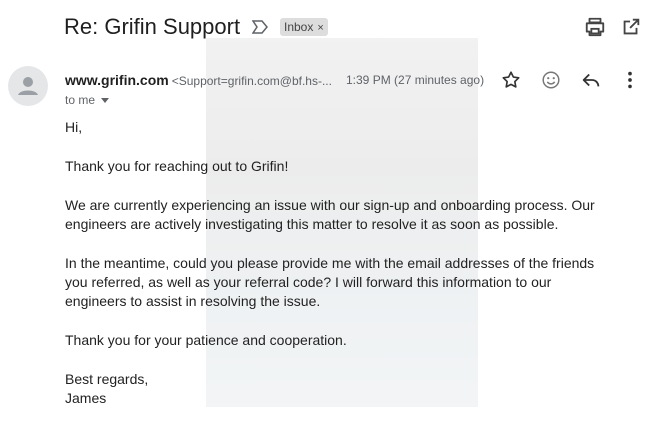 Image resolution: width=656 pixels, height=427 pixels. What do you see at coordinates (86, 398) in the screenshot?
I see `signature: James` at bounding box center [86, 398].